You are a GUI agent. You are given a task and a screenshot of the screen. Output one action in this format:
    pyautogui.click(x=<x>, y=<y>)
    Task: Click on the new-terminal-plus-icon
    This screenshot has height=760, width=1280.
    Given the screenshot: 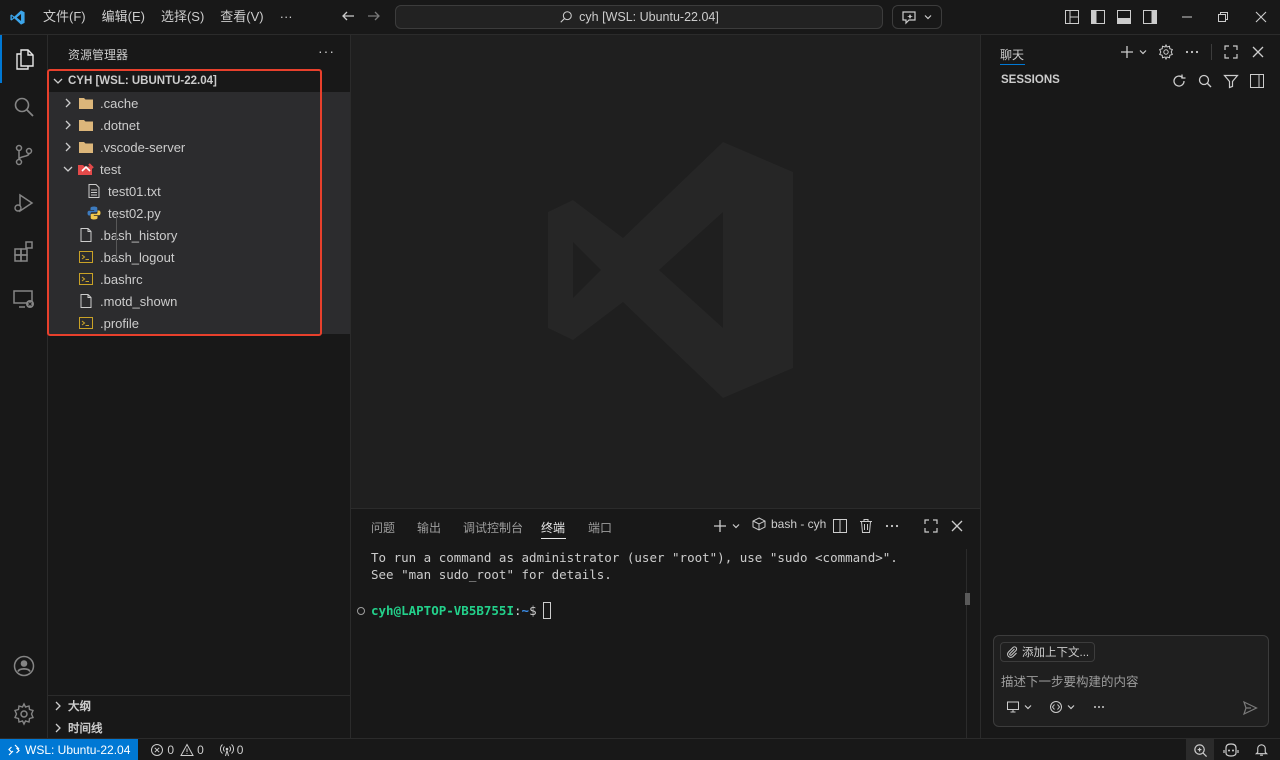 What is the action you would take?
    pyautogui.click(x=720, y=526)
    